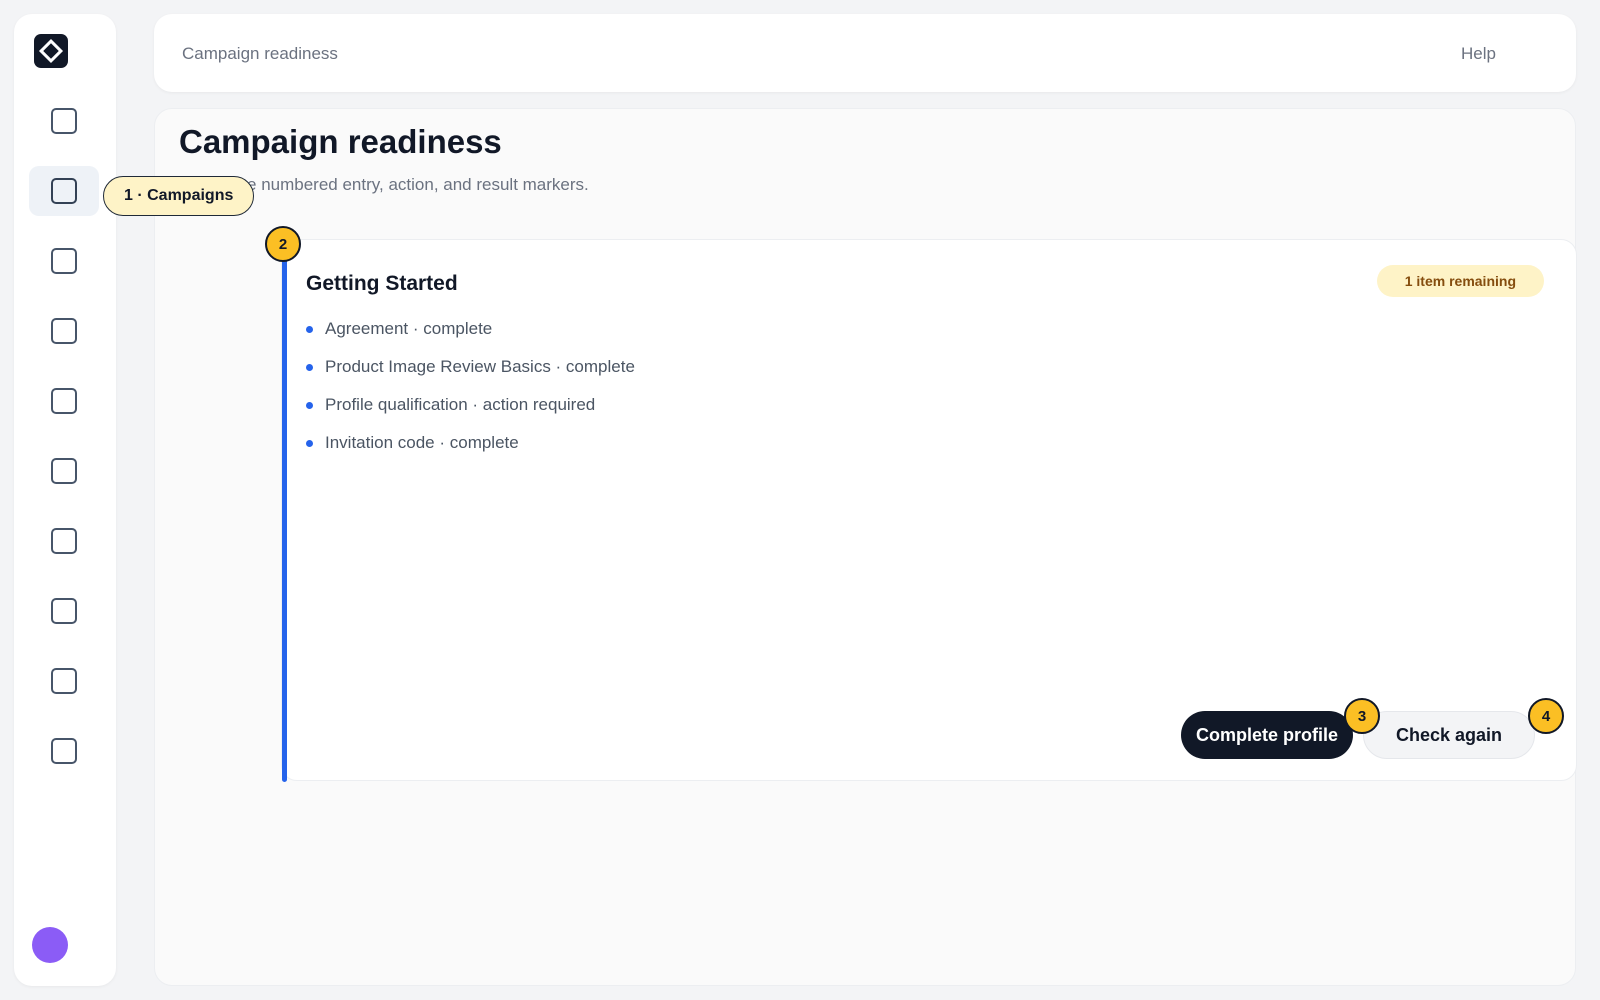 This screenshot has height=1000, width=1600. What do you see at coordinates (1449, 735) in the screenshot?
I see `check-again-button: Check again` at bounding box center [1449, 735].